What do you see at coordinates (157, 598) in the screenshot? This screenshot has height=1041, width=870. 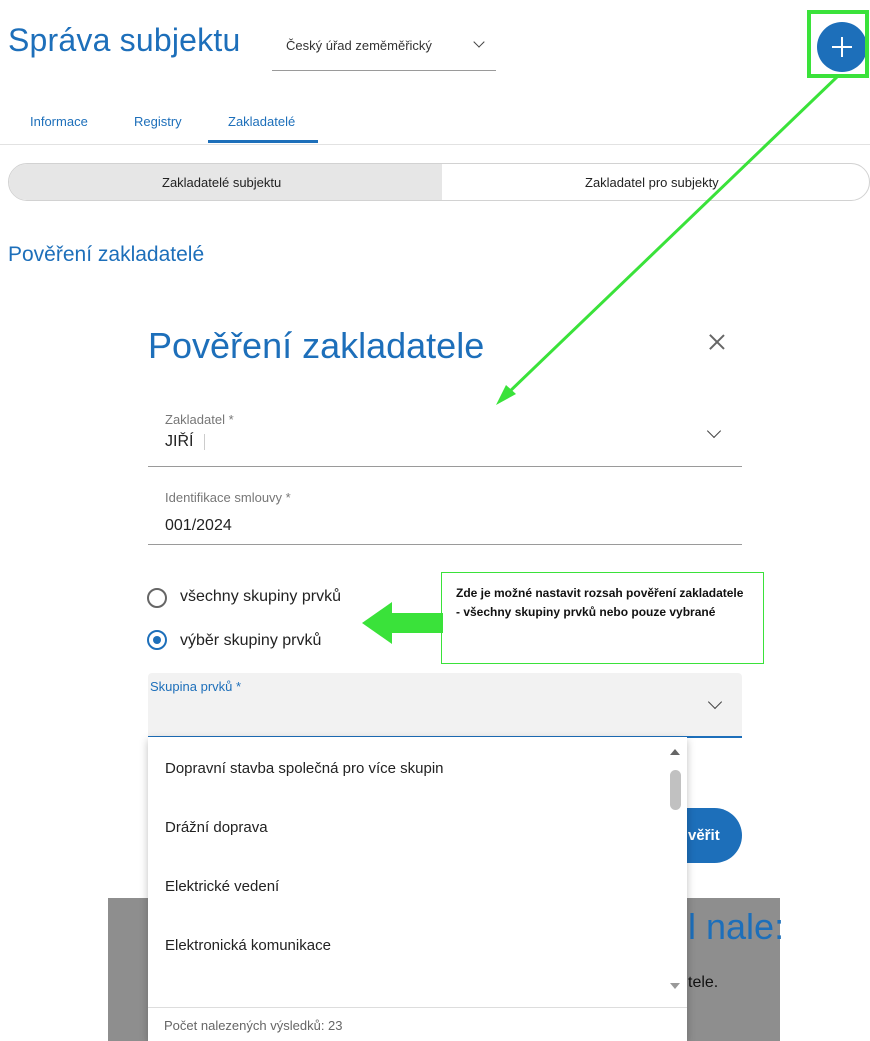 I see `radio-all-groups` at bounding box center [157, 598].